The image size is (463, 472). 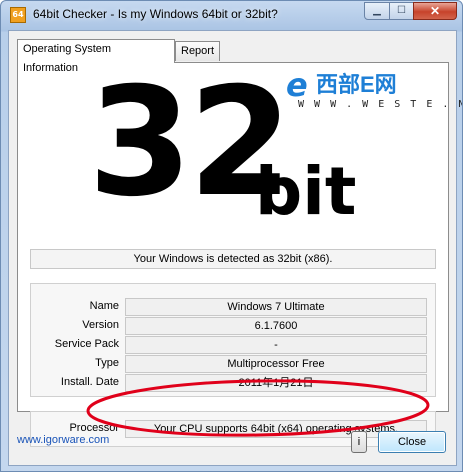 What do you see at coordinates (107, 363) in the screenshot?
I see `os-info-label: Type` at bounding box center [107, 363].